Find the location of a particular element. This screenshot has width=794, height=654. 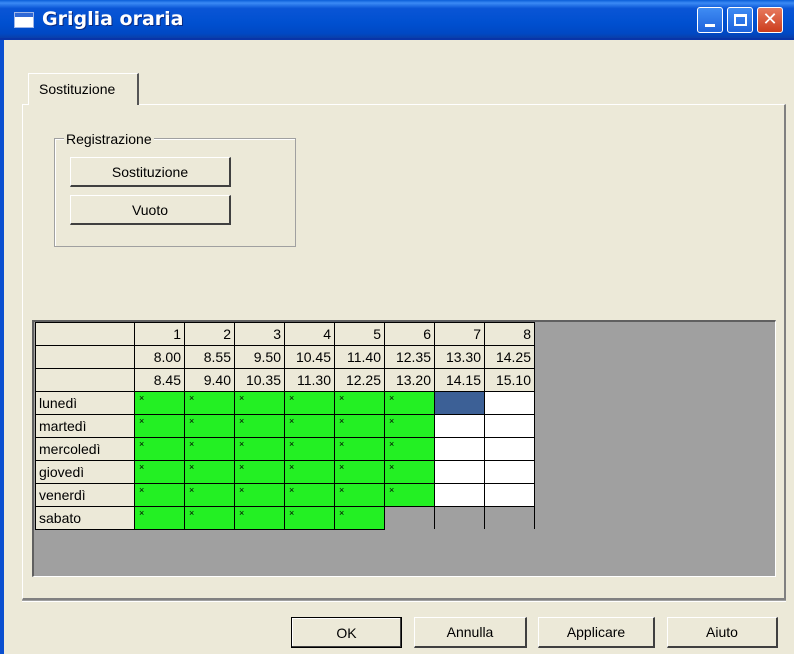

window-border is located at coordinates (2, 347).